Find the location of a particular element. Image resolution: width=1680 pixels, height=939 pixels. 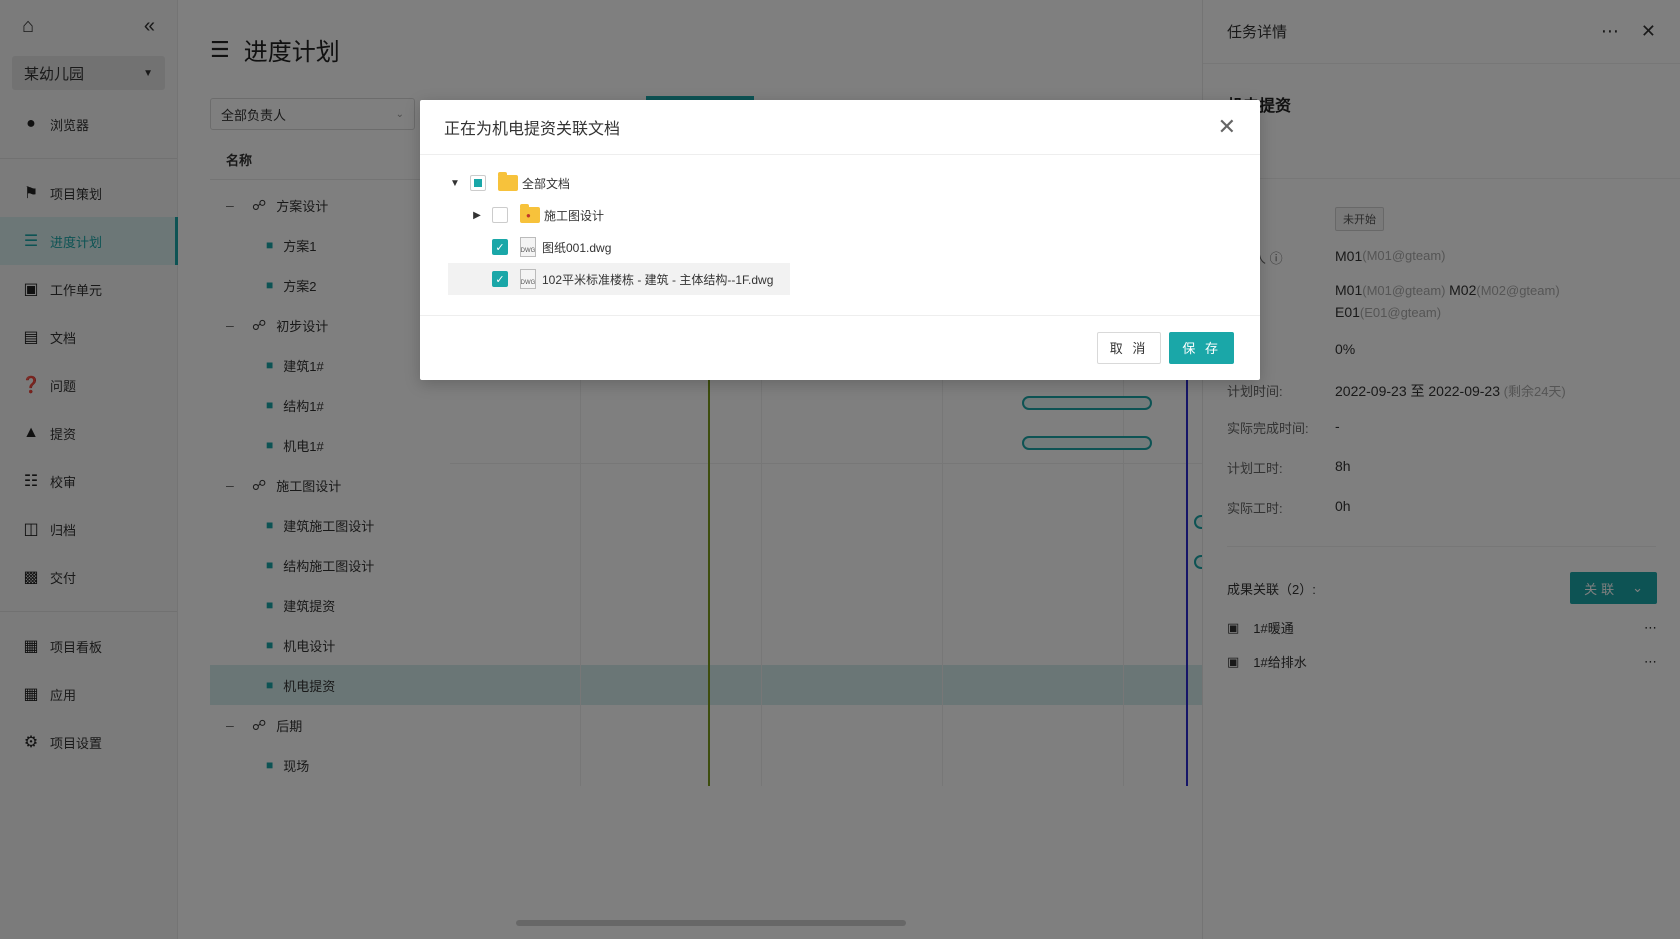

tree-node-folder: ▶ ● 施工图设计 is located at coordinates (854, 215).